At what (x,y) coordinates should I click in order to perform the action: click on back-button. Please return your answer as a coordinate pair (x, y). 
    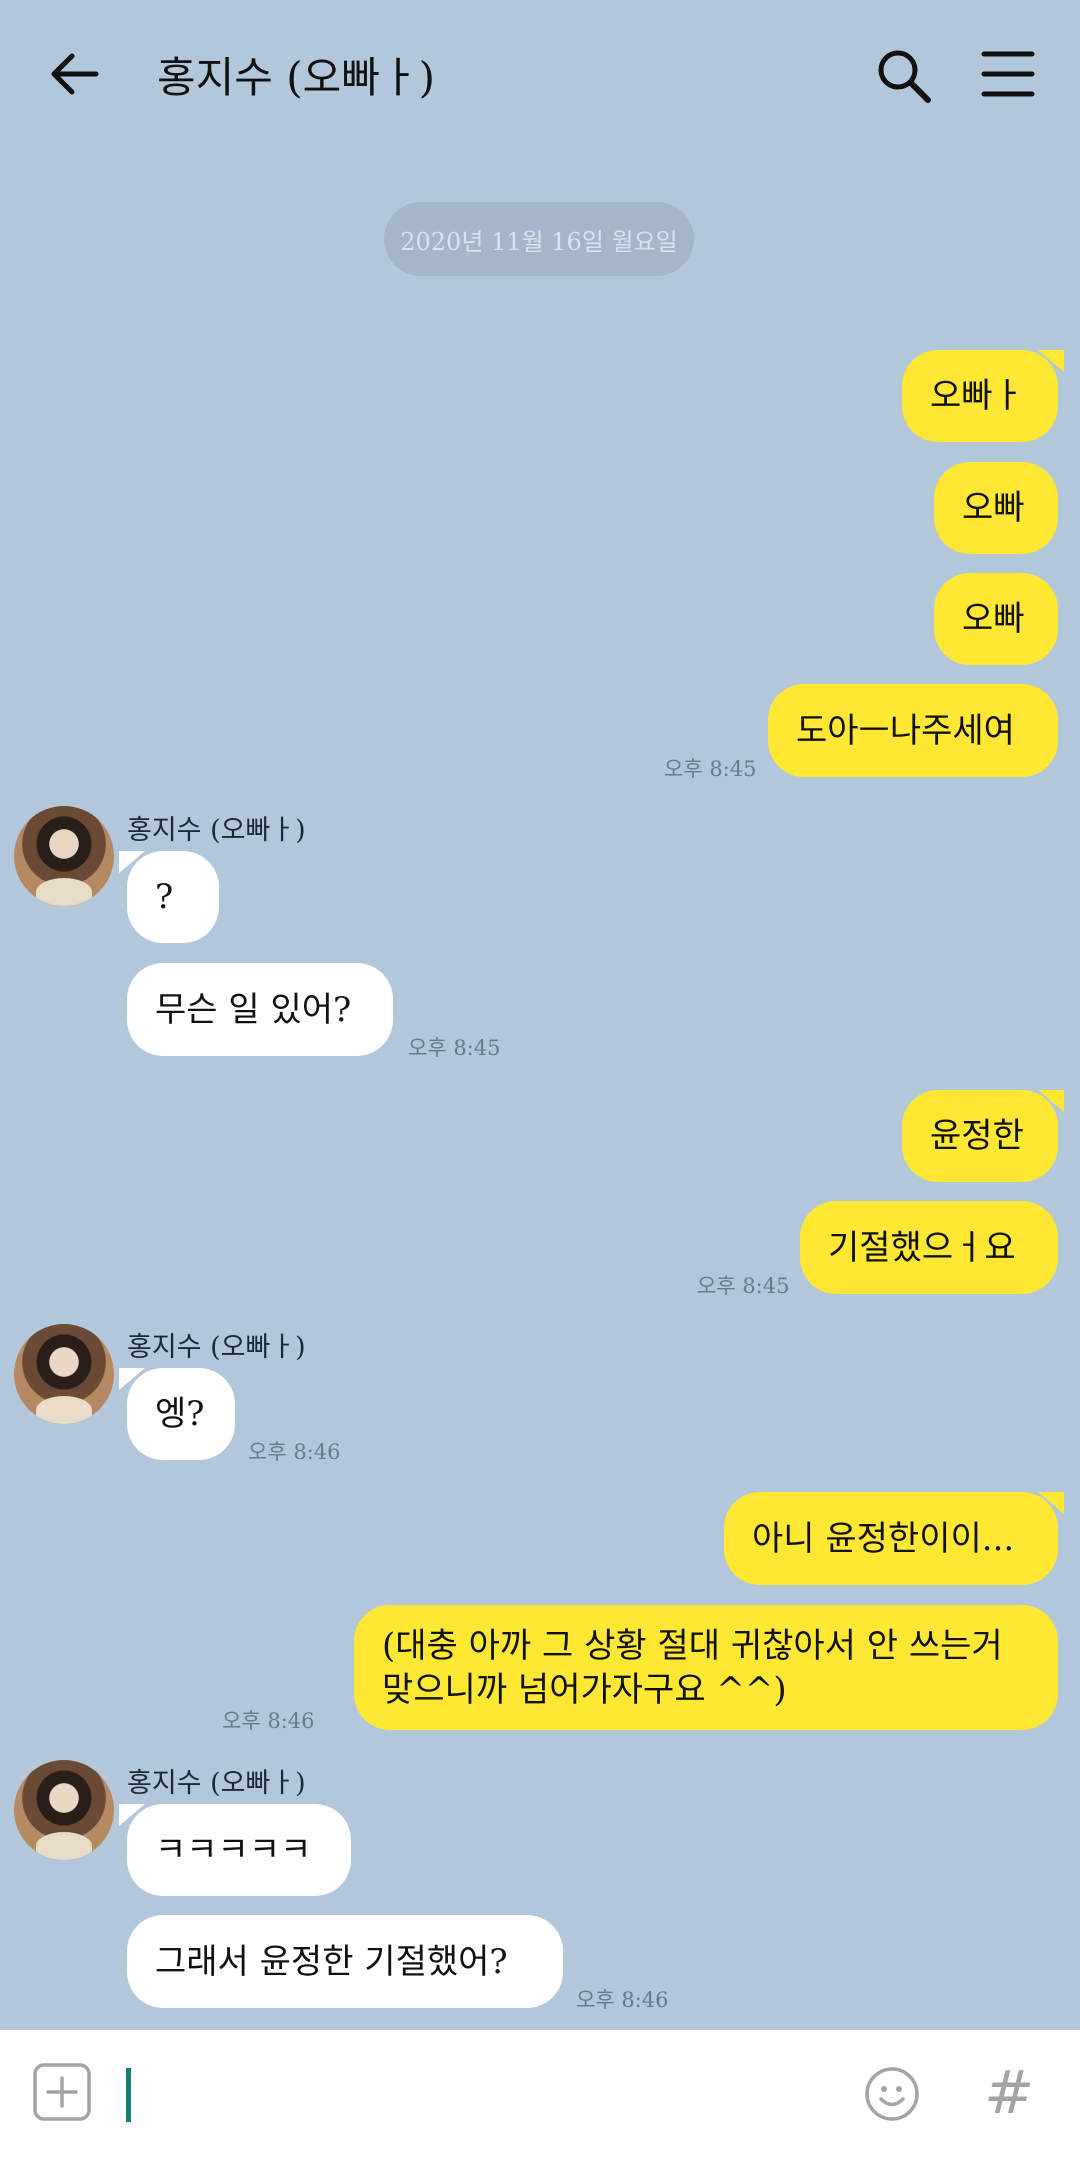
    Looking at the image, I should click on (79, 74).